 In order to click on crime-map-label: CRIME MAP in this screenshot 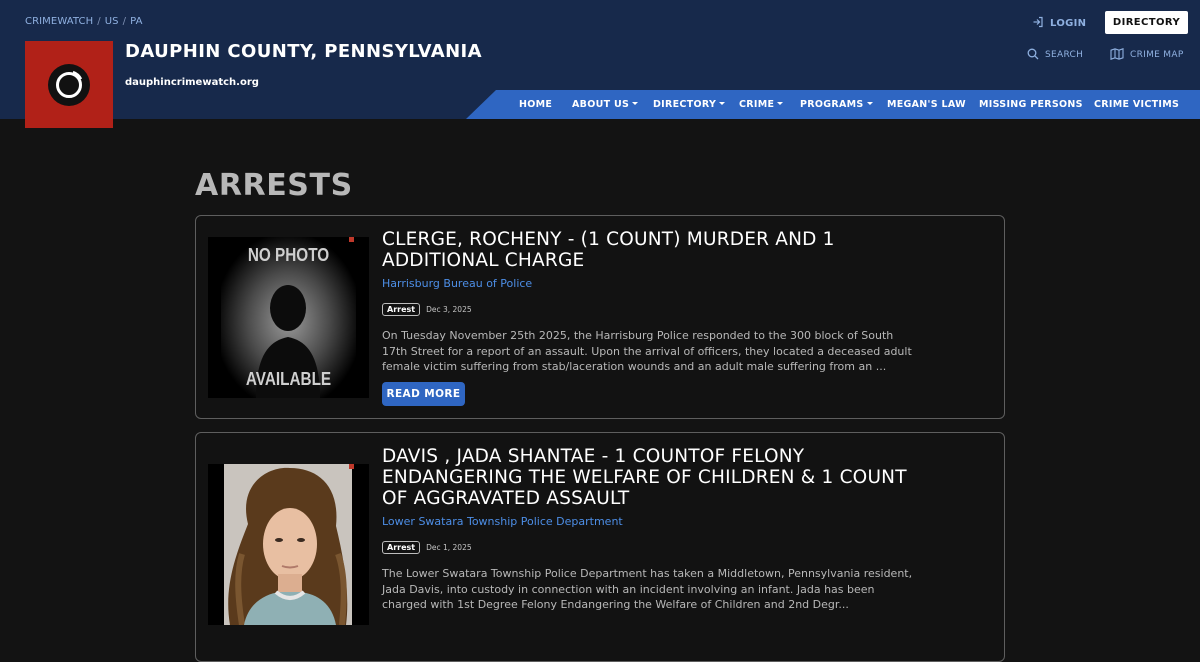, I will do `click(1157, 55)`.